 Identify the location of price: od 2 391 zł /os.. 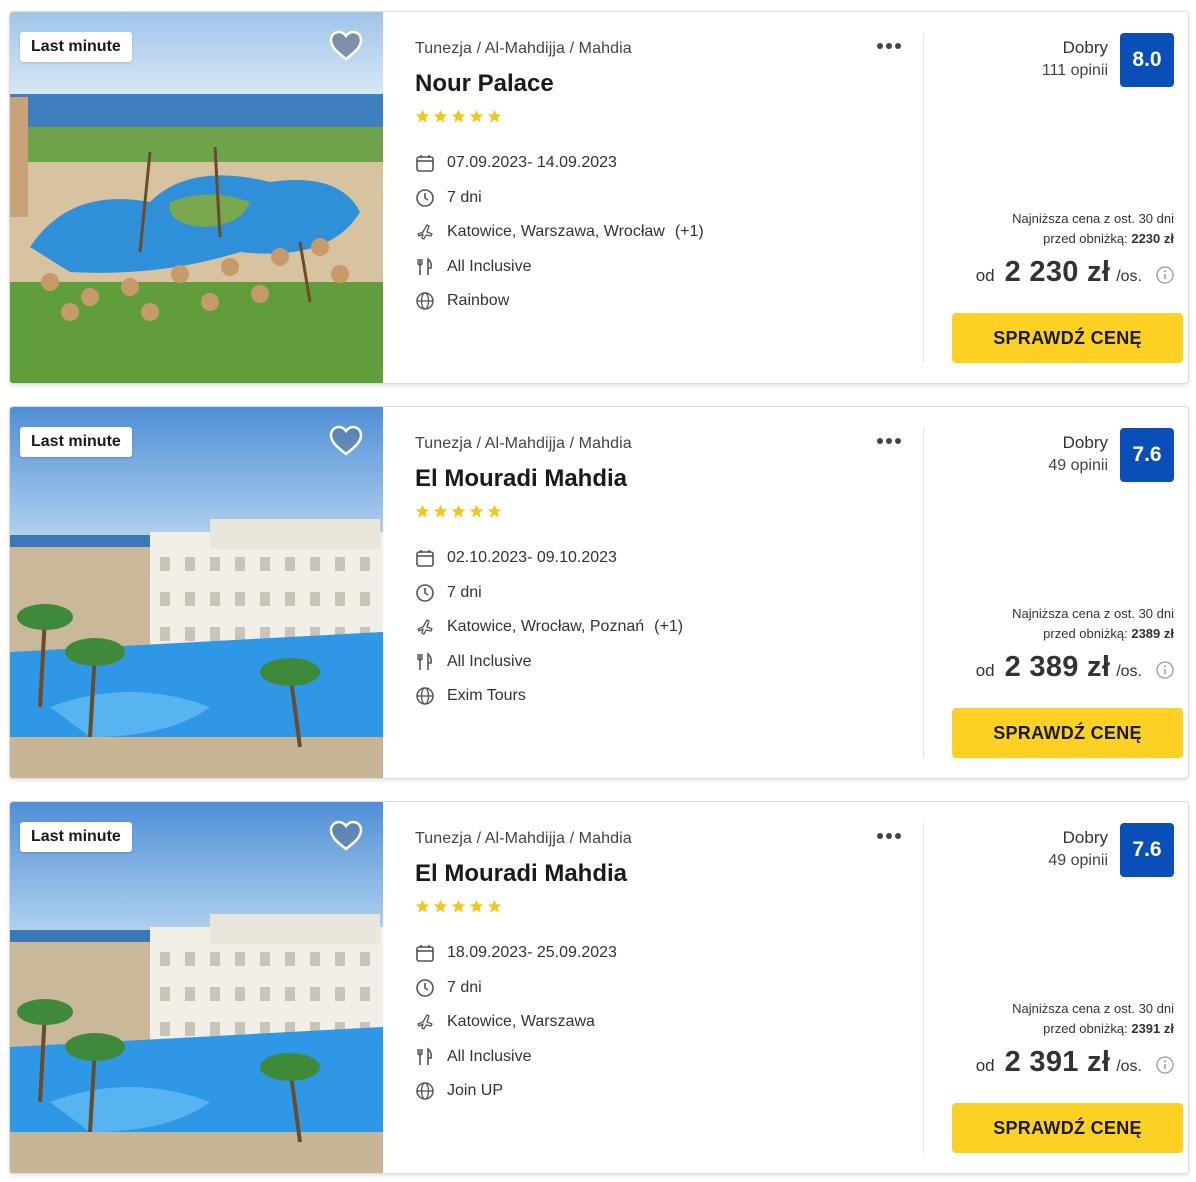
(1059, 1062).